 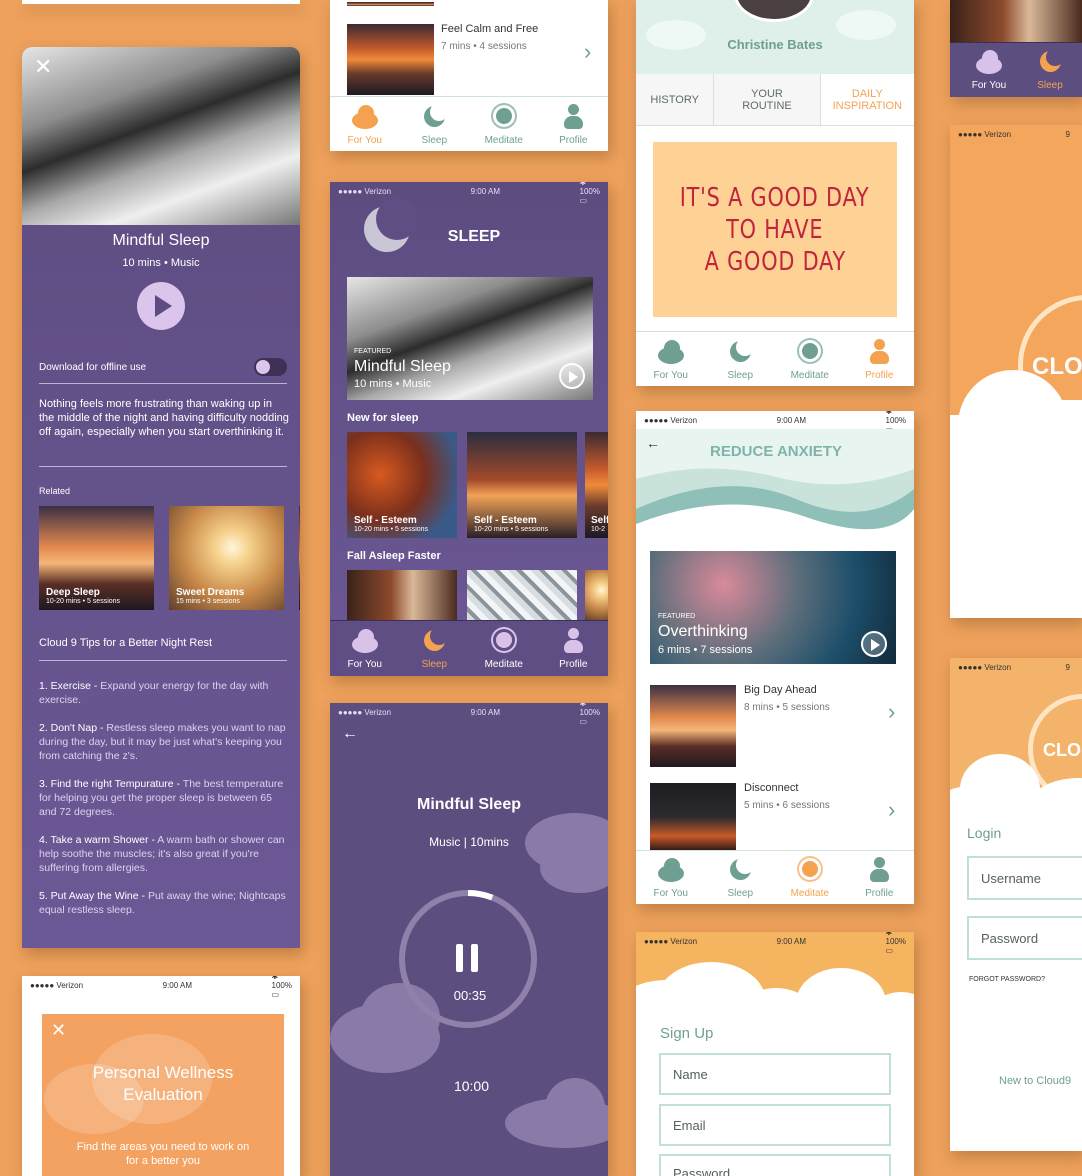 I want to click on quote-line: TO HAVE, so click(x=775, y=229).